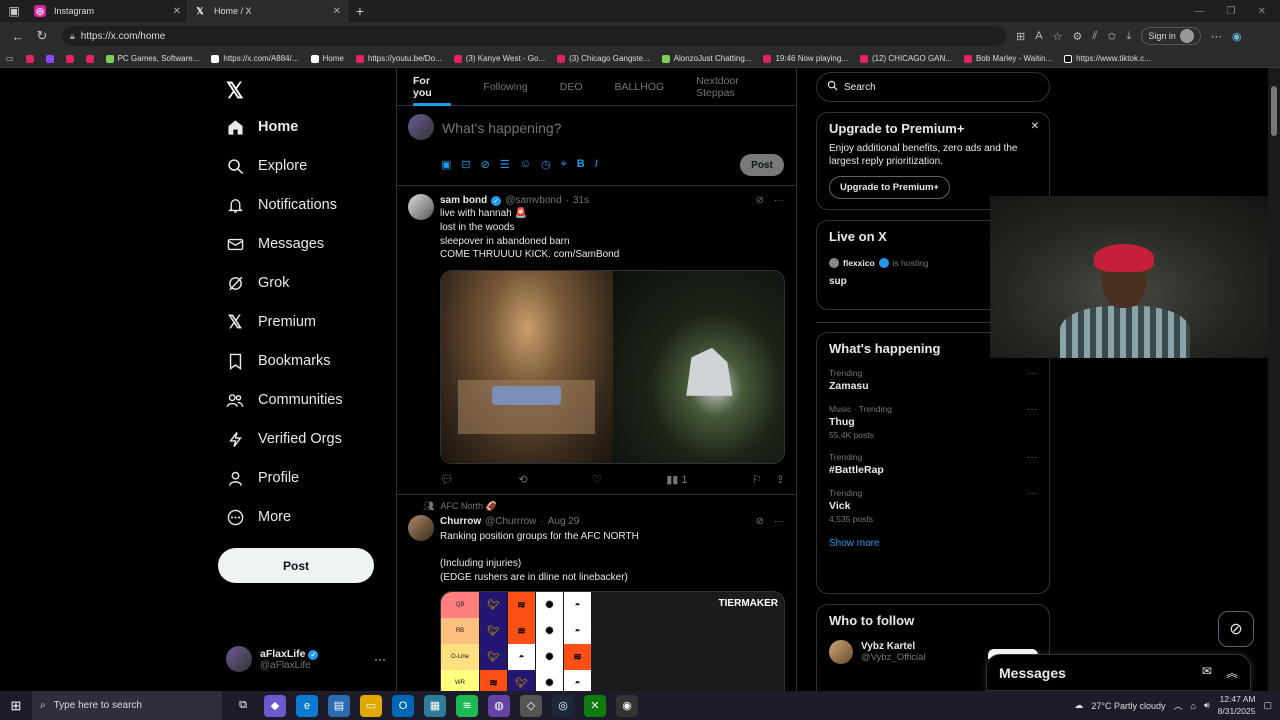  Describe the element at coordinates (1216, 36) in the screenshot. I see `menu-dots-icon: ⋯` at that location.